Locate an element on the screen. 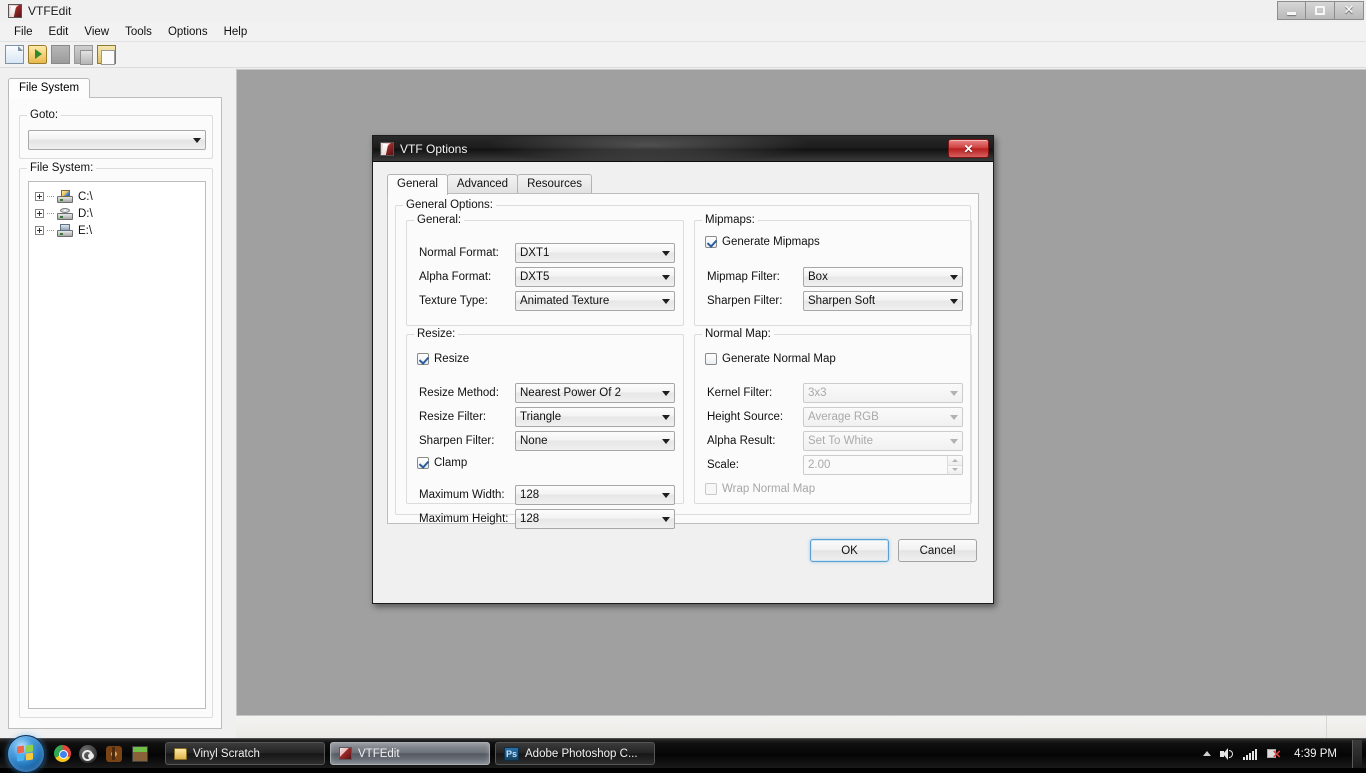  maximum-width-combobox: 128 is located at coordinates (595, 495).